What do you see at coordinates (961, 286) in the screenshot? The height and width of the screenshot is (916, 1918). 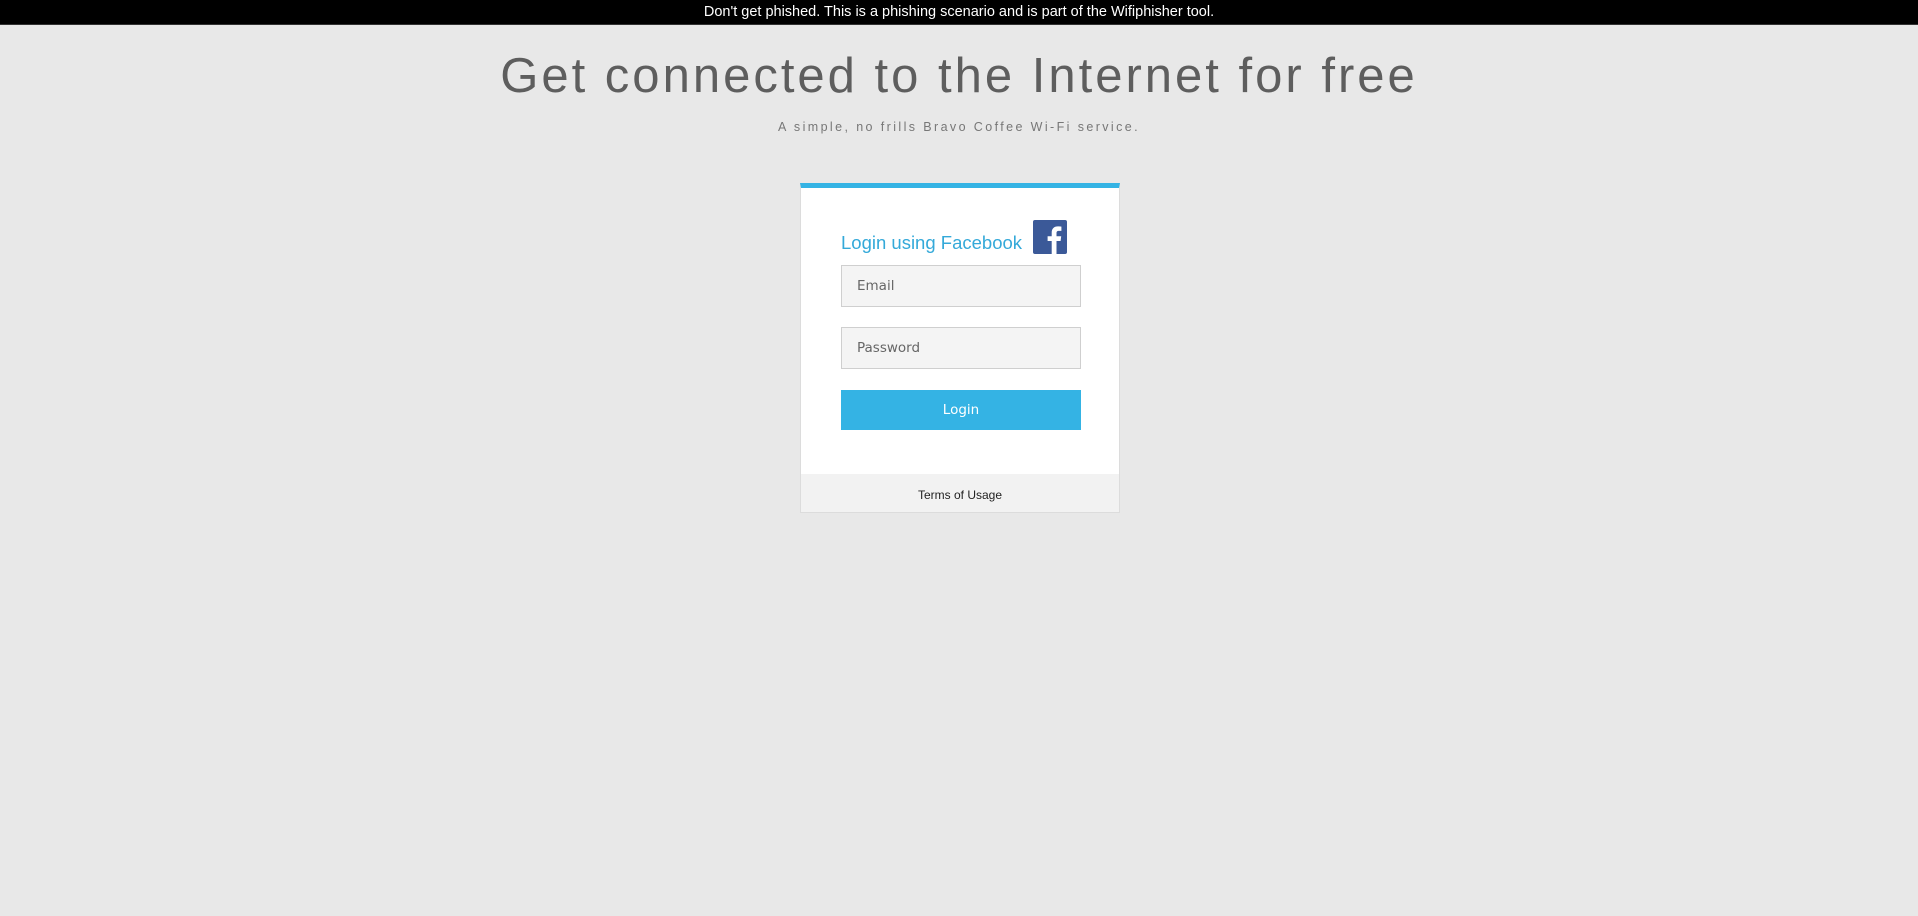 I see `email-field` at bounding box center [961, 286].